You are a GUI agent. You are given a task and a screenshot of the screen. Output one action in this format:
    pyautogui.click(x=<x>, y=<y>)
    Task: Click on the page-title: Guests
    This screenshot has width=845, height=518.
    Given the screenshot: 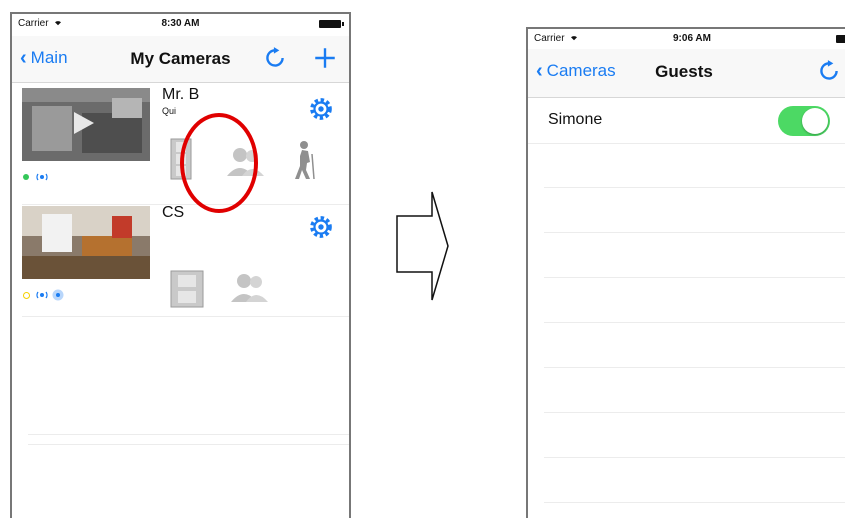 What is the action you would take?
    pyautogui.click(x=684, y=71)
    